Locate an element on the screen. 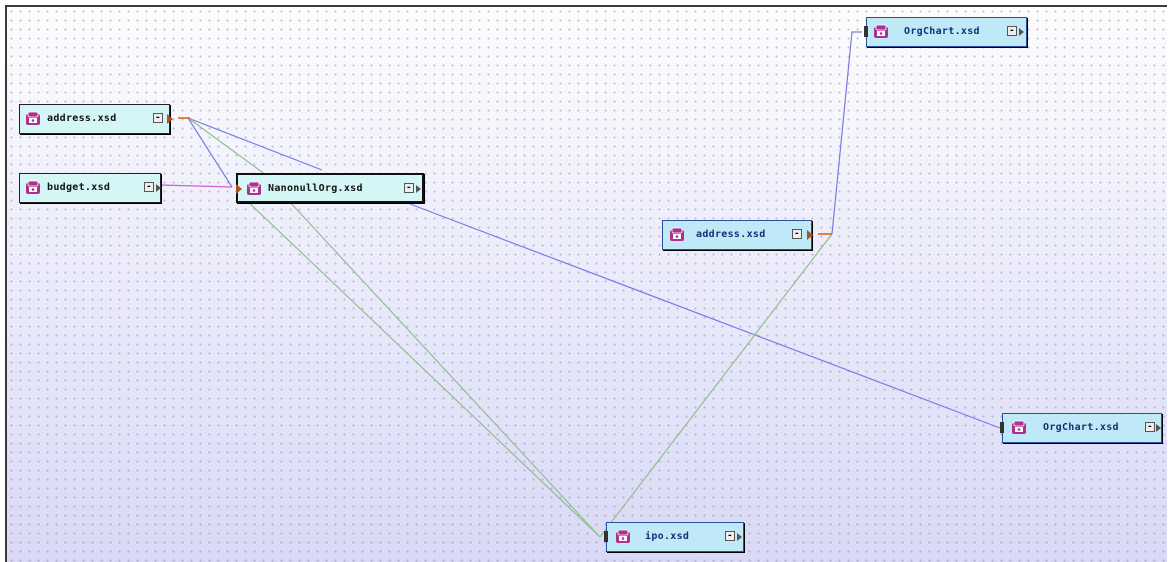 This screenshot has height=562, width=1168. node-orgchart-xsd-bottom: OrgChart.xsd - is located at coordinates (1081, 428).